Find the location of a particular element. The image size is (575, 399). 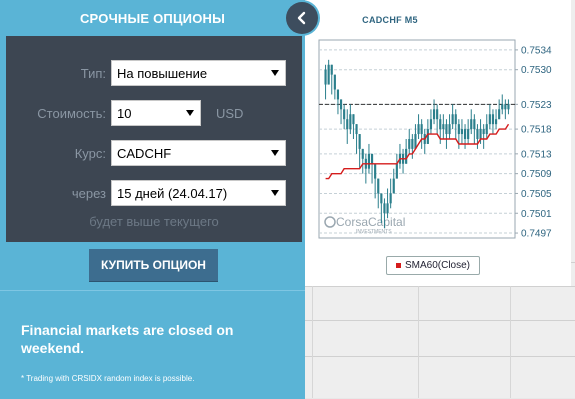

widget-title: СРОЧНЫЕ ОПЦИОНЫ is located at coordinates (152, 18).